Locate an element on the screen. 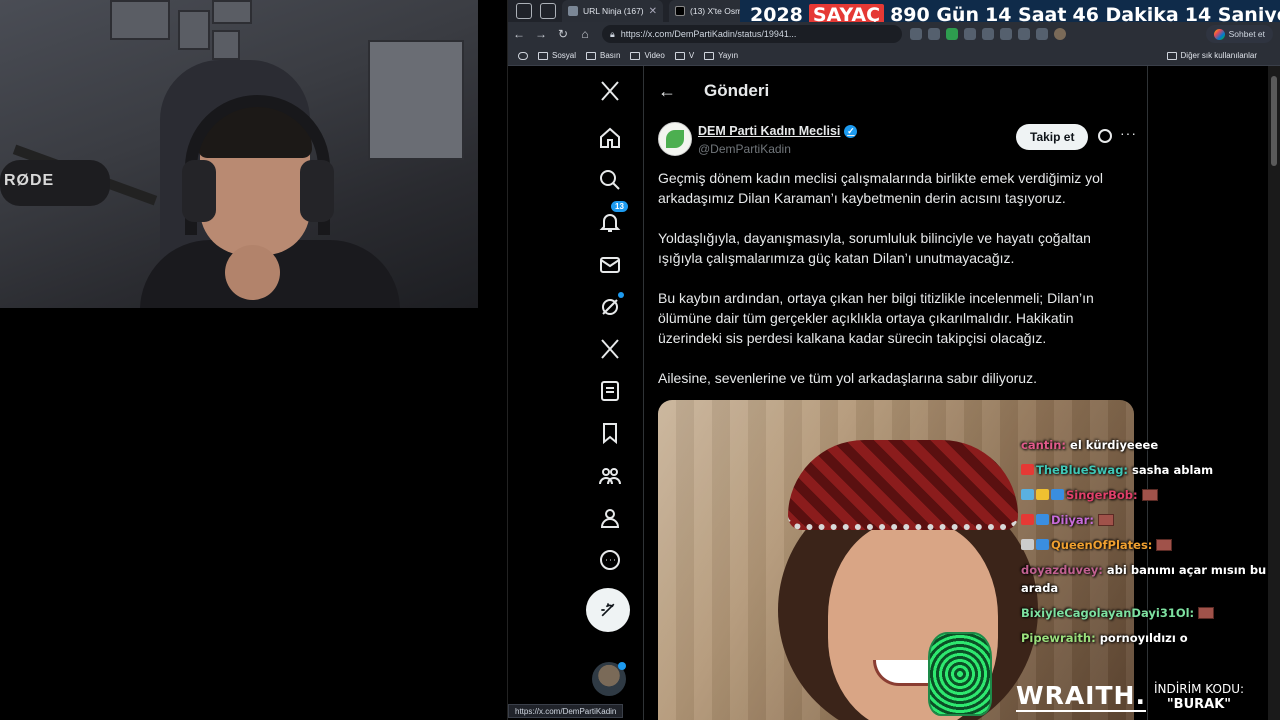 The width and height of the screenshot is (1280, 720). notifications-icon: 13 is located at coordinates (612, 218).